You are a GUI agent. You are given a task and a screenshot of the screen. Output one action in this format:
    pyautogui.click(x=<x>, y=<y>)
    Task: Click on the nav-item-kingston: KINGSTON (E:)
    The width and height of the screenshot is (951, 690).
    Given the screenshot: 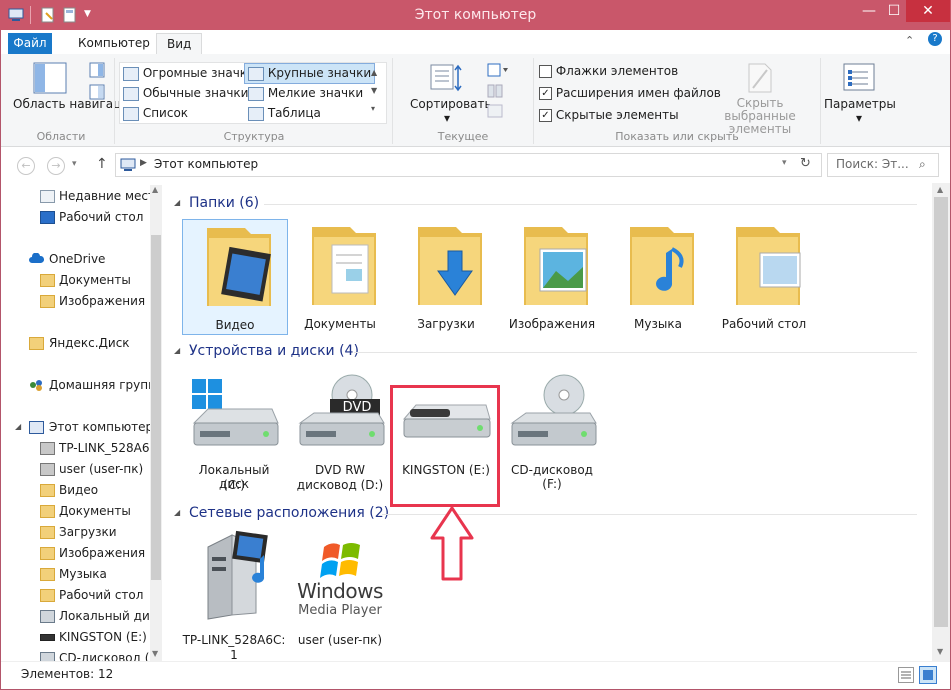 What is the action you would take?
    pyautogui.click(x=76, y=637)
    